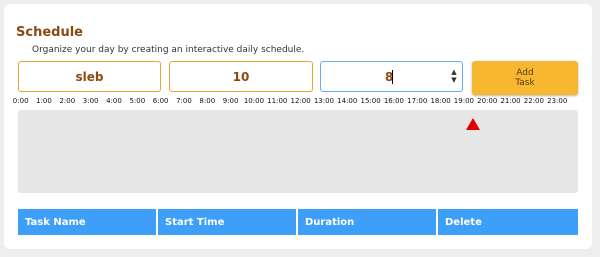 The height and width of the screenshot is (257, 600). I want to click on hour-label: 13:00, so click(324, 101).